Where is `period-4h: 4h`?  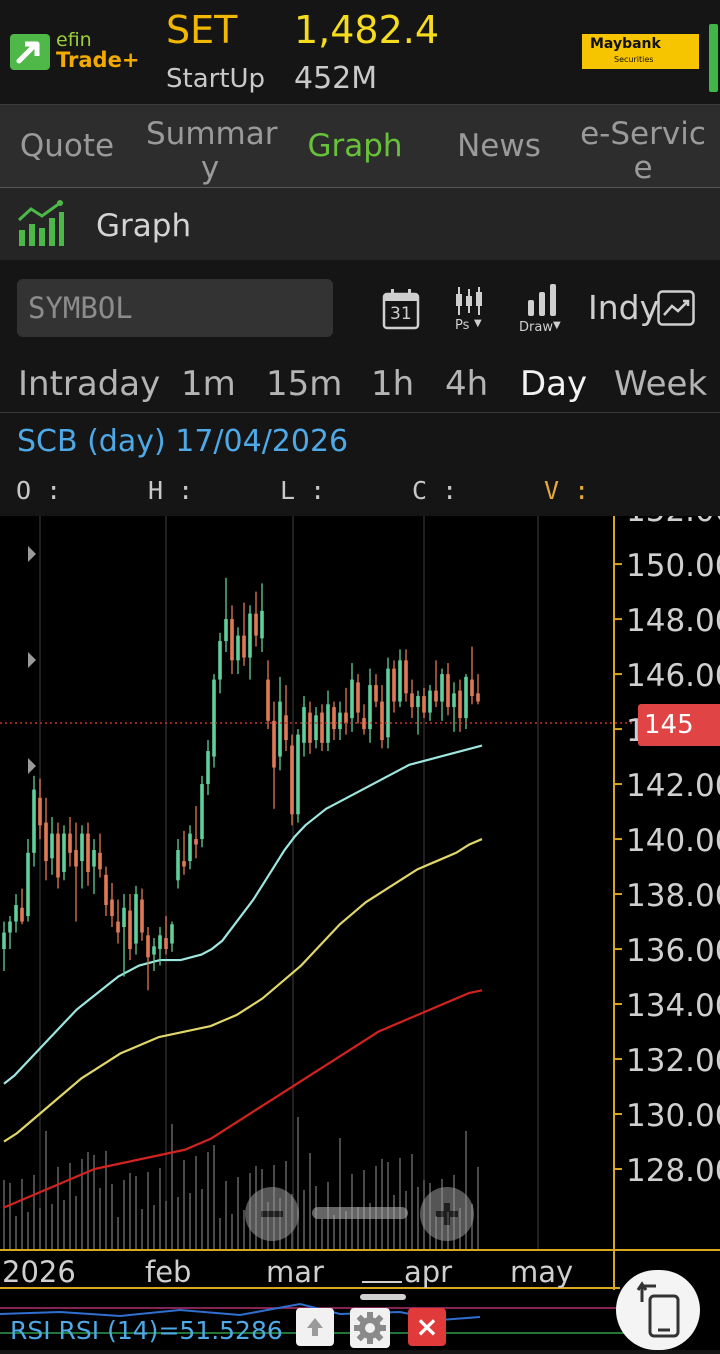 period-4h: 4h is located at coordinates (466, 384).